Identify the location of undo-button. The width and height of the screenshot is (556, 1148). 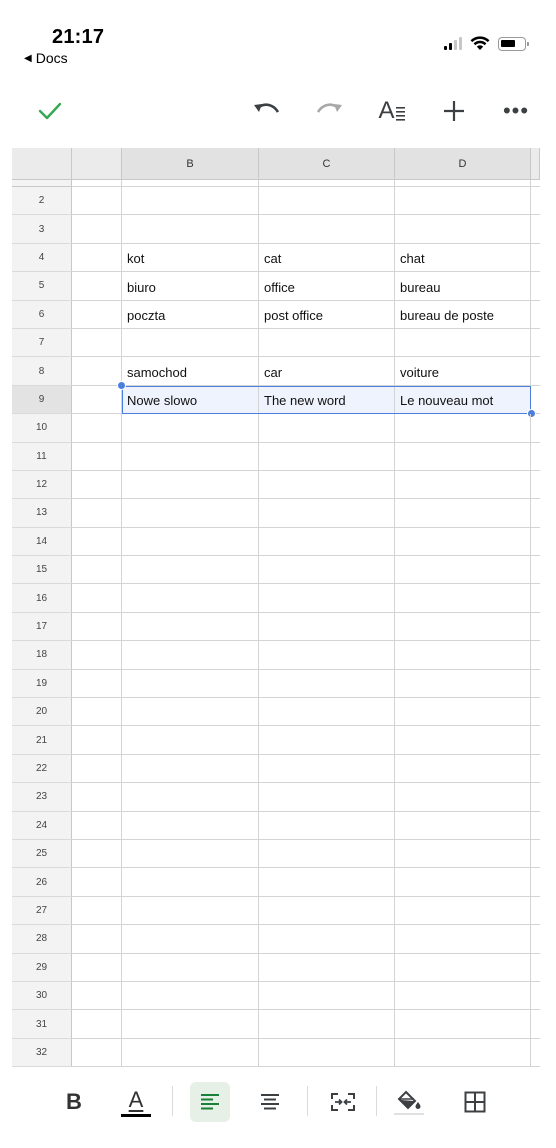
(266, 111).